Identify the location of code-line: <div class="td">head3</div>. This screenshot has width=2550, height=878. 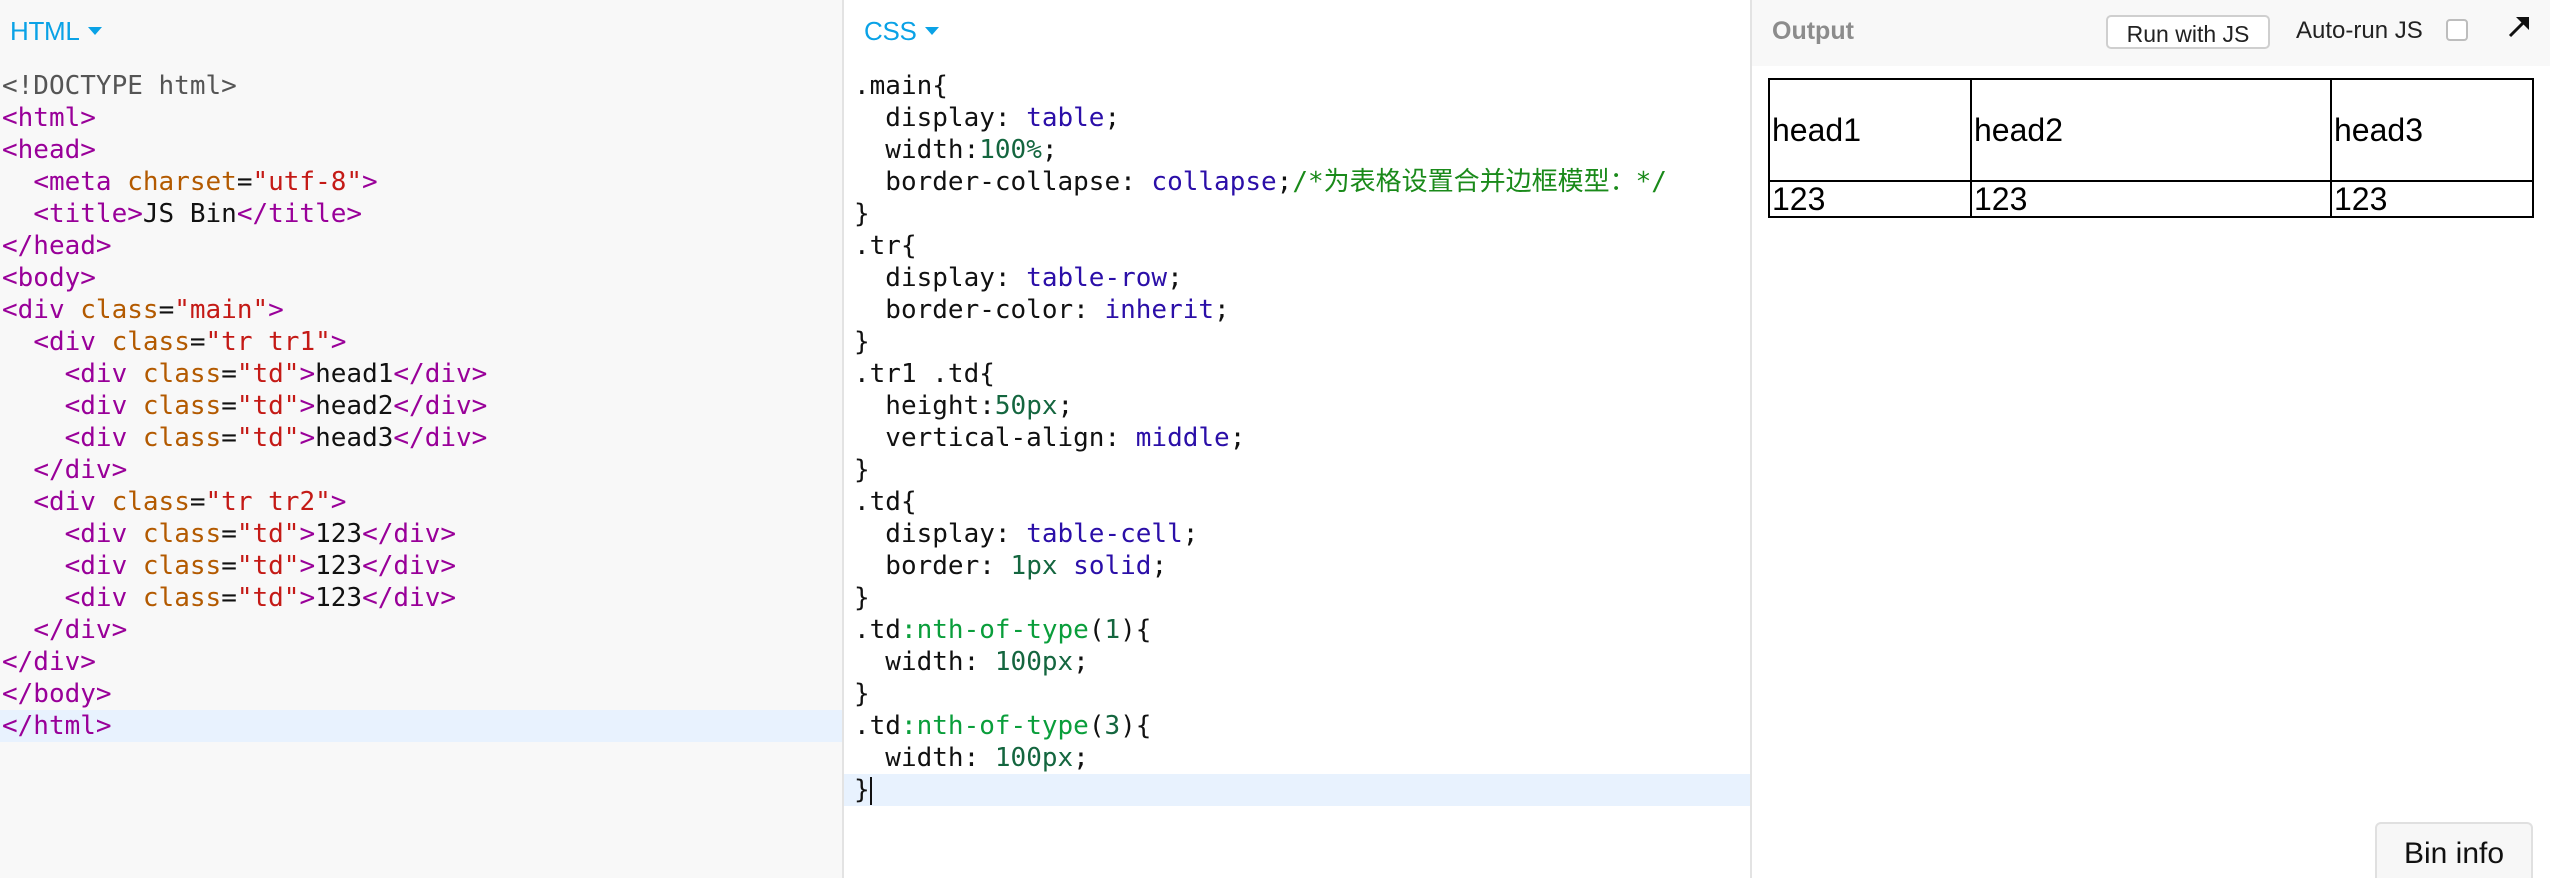
(421, 438).